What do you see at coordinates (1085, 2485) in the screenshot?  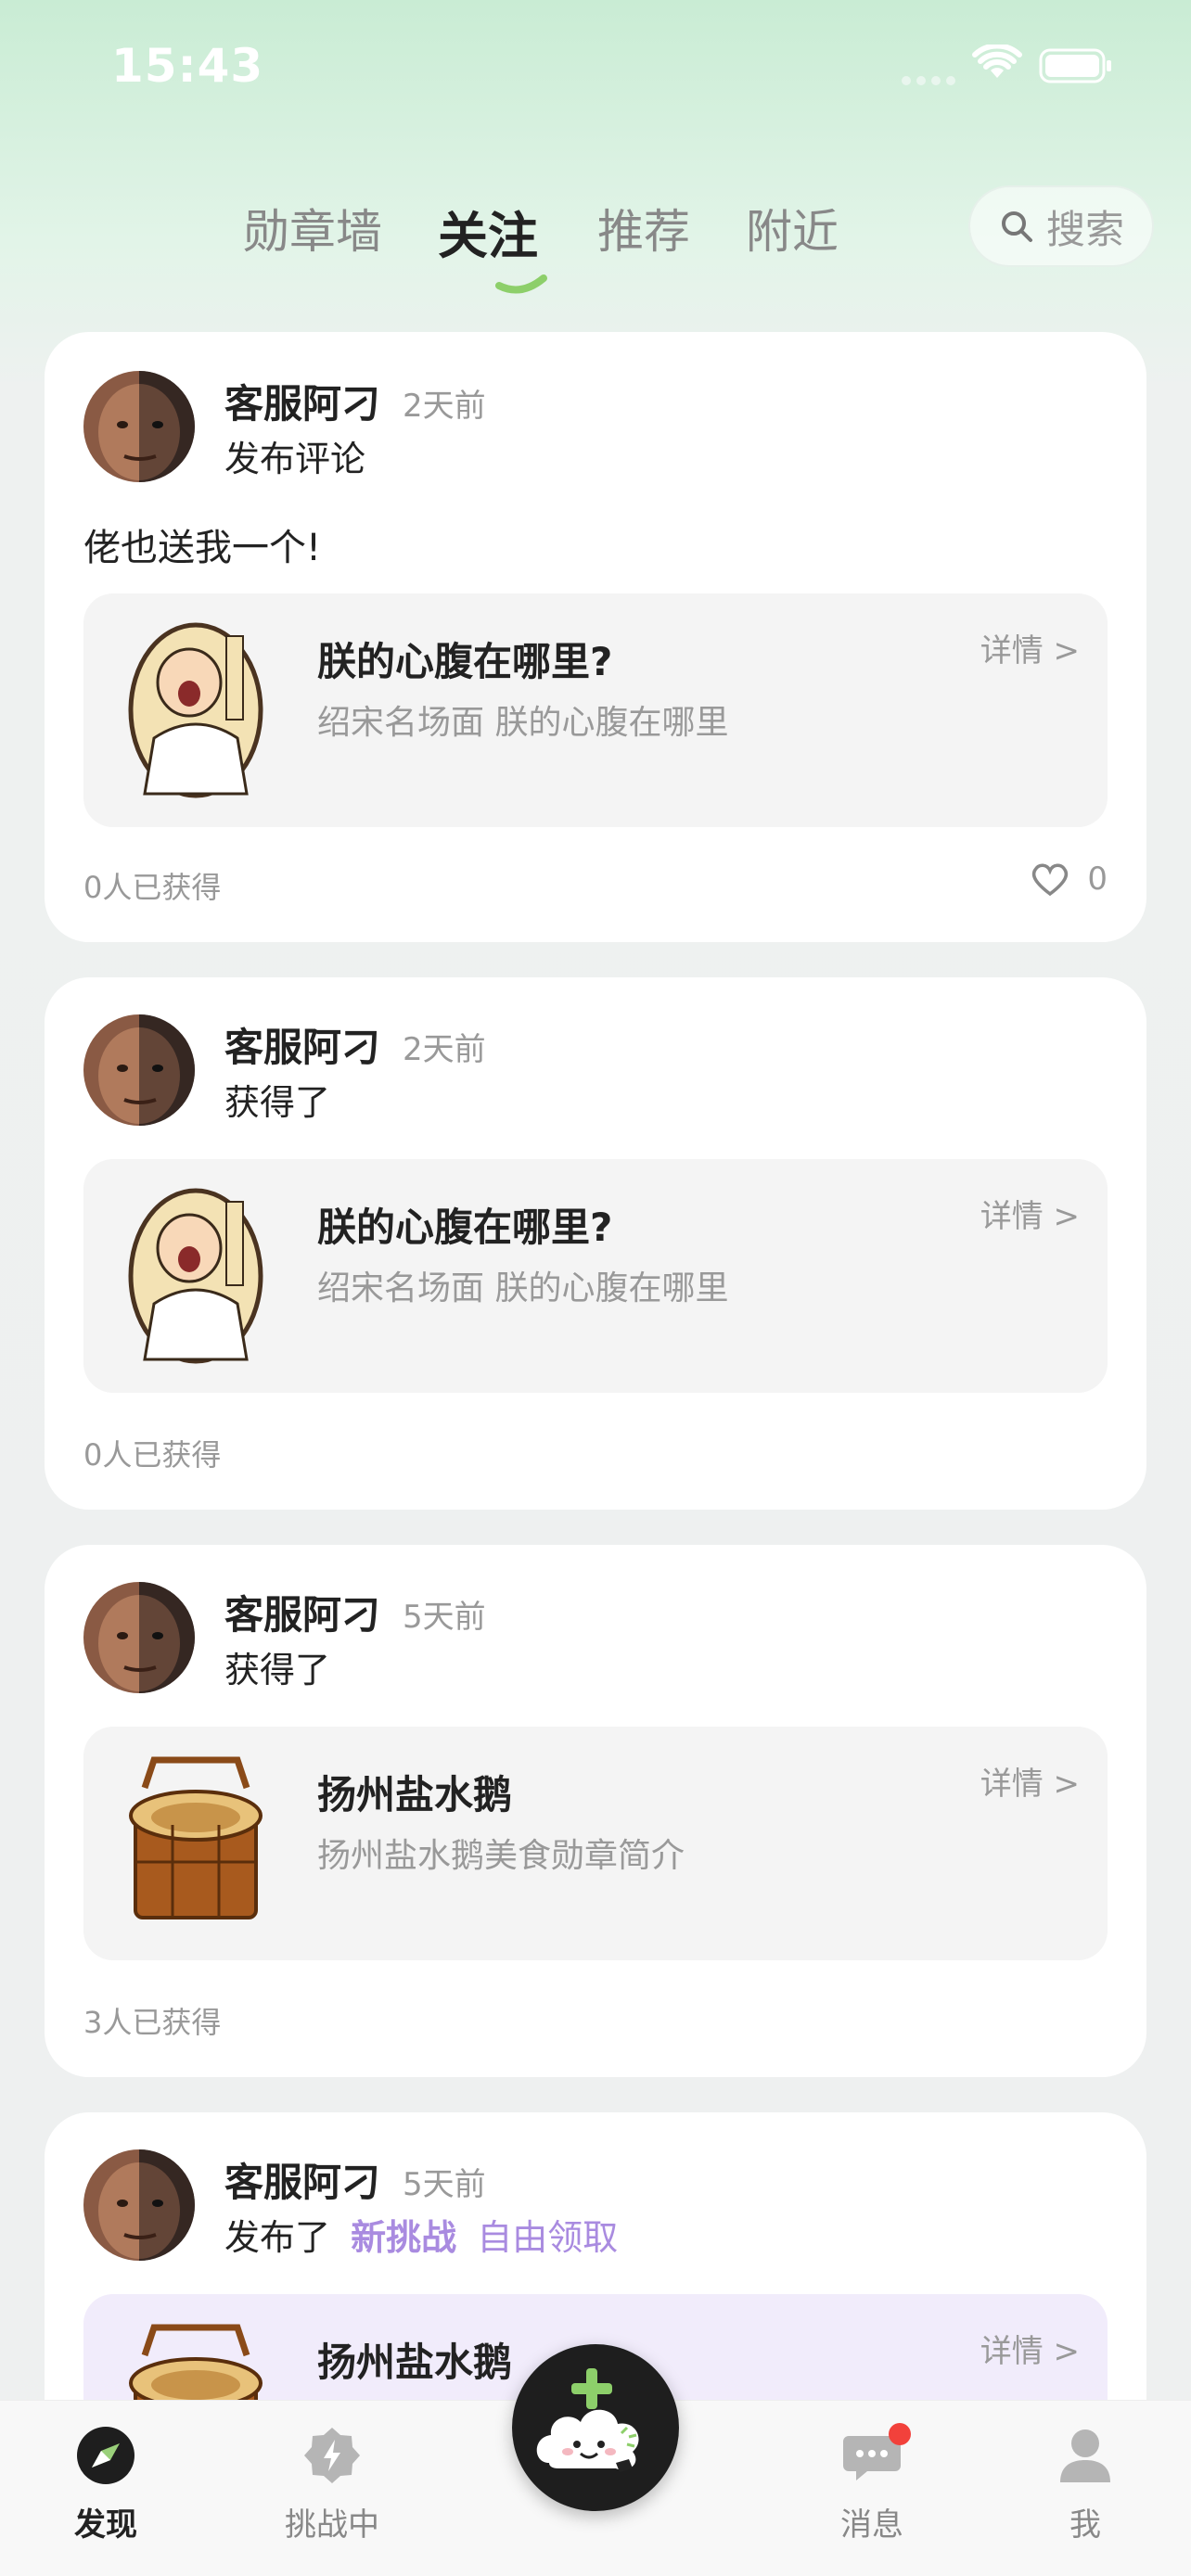 I see `nav-me: 我` at bounding box center [1085, 2485].